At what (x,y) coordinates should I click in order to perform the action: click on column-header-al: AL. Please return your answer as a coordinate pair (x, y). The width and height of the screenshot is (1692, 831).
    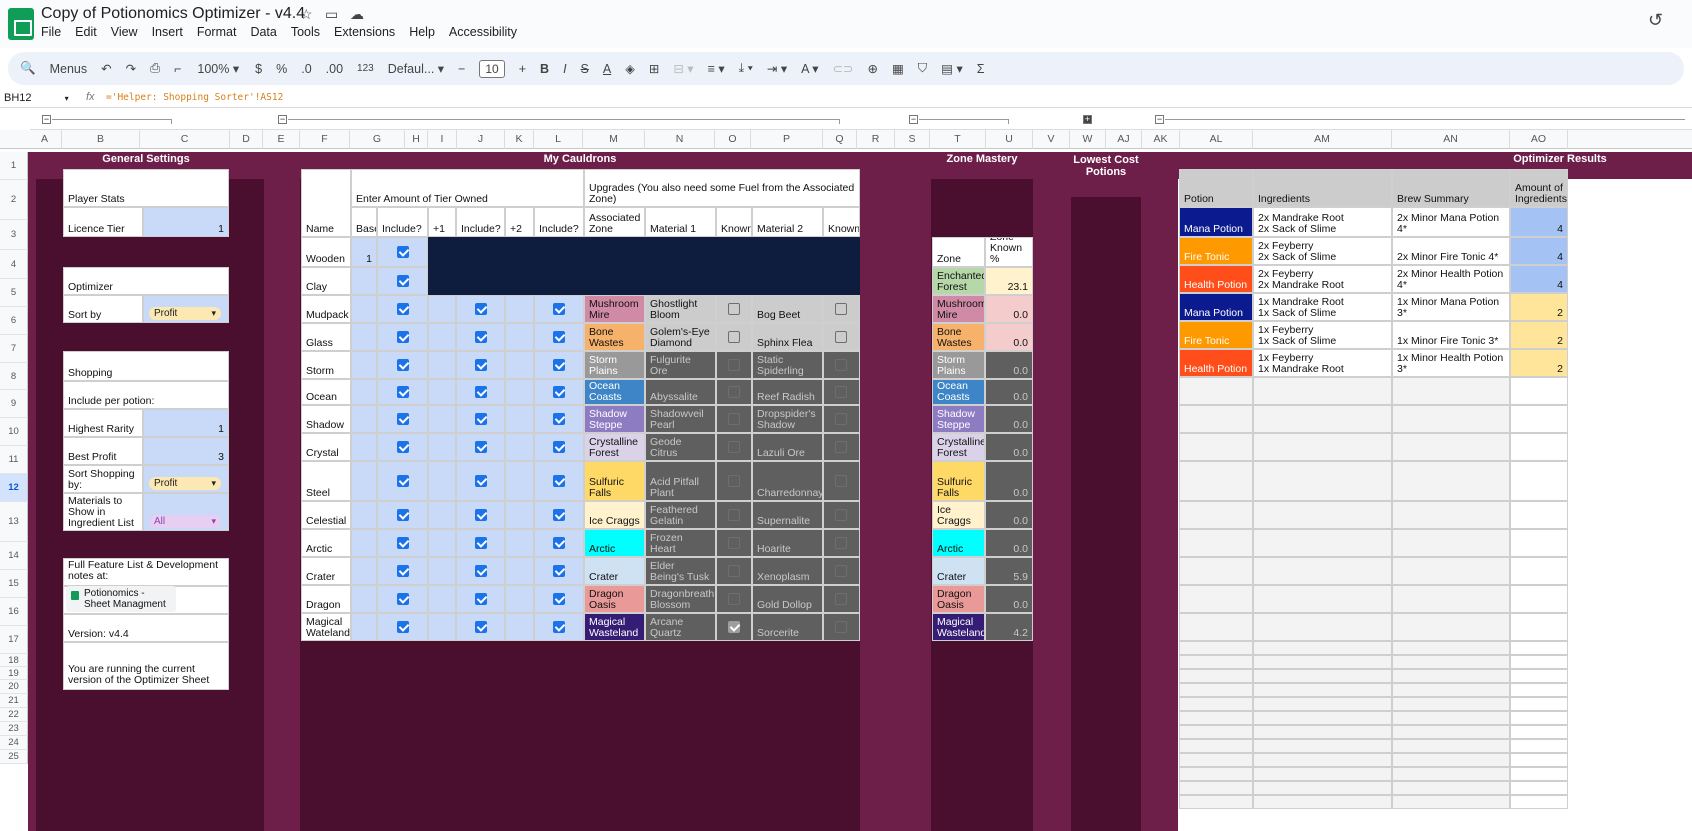
    Looking at the image, I should click on (1216, 139).